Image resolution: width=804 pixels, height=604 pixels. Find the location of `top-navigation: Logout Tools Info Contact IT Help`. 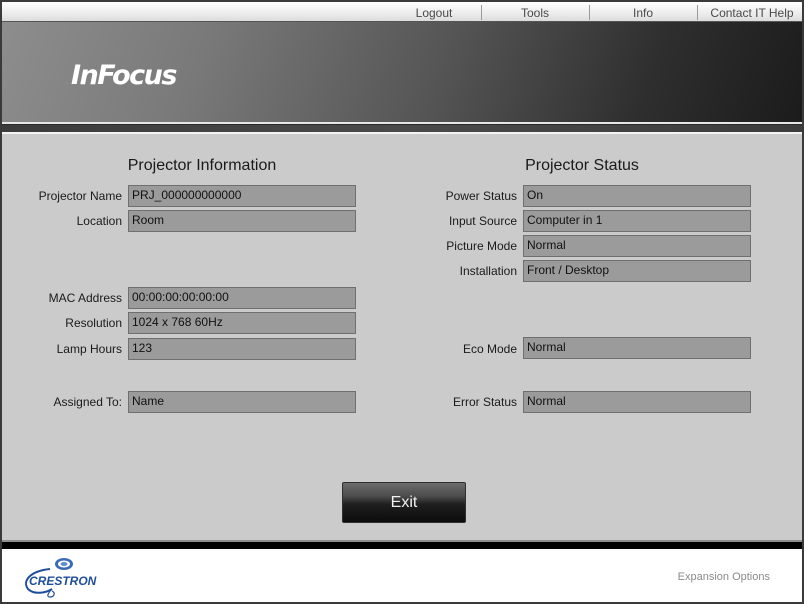

top-navigation: Logout Tools Info Contact IT Help is located at coordinates (402, 12).